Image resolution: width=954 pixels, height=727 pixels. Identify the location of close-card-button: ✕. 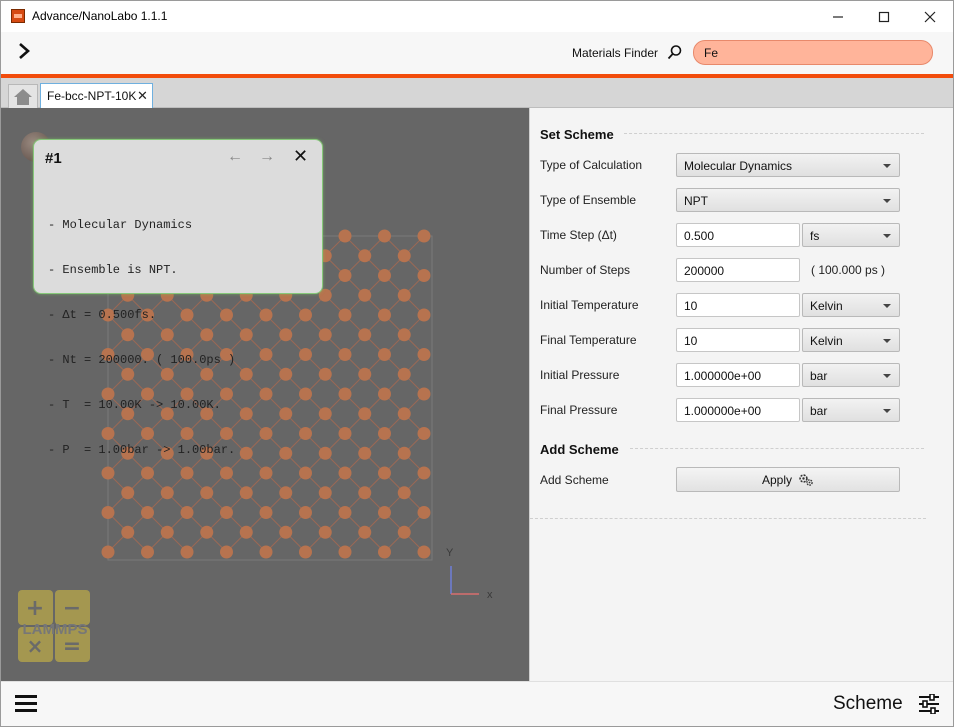
(300, 156).